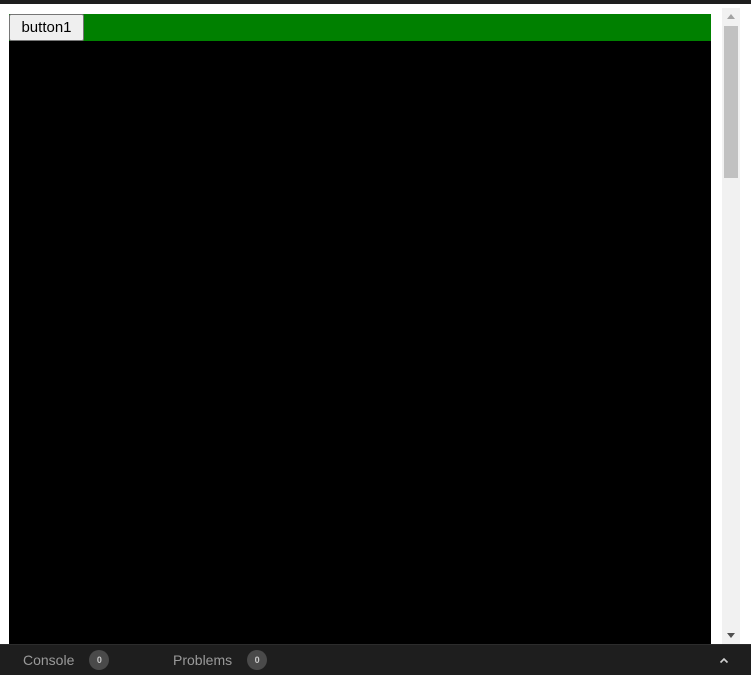 This screenshot has height=675, width=751. I want to click on button1: button1, so click(46, 27).